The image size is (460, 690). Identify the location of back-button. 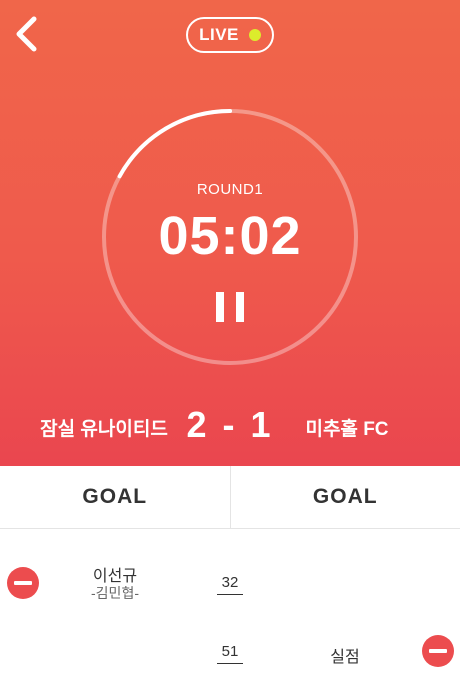
(27, 34).